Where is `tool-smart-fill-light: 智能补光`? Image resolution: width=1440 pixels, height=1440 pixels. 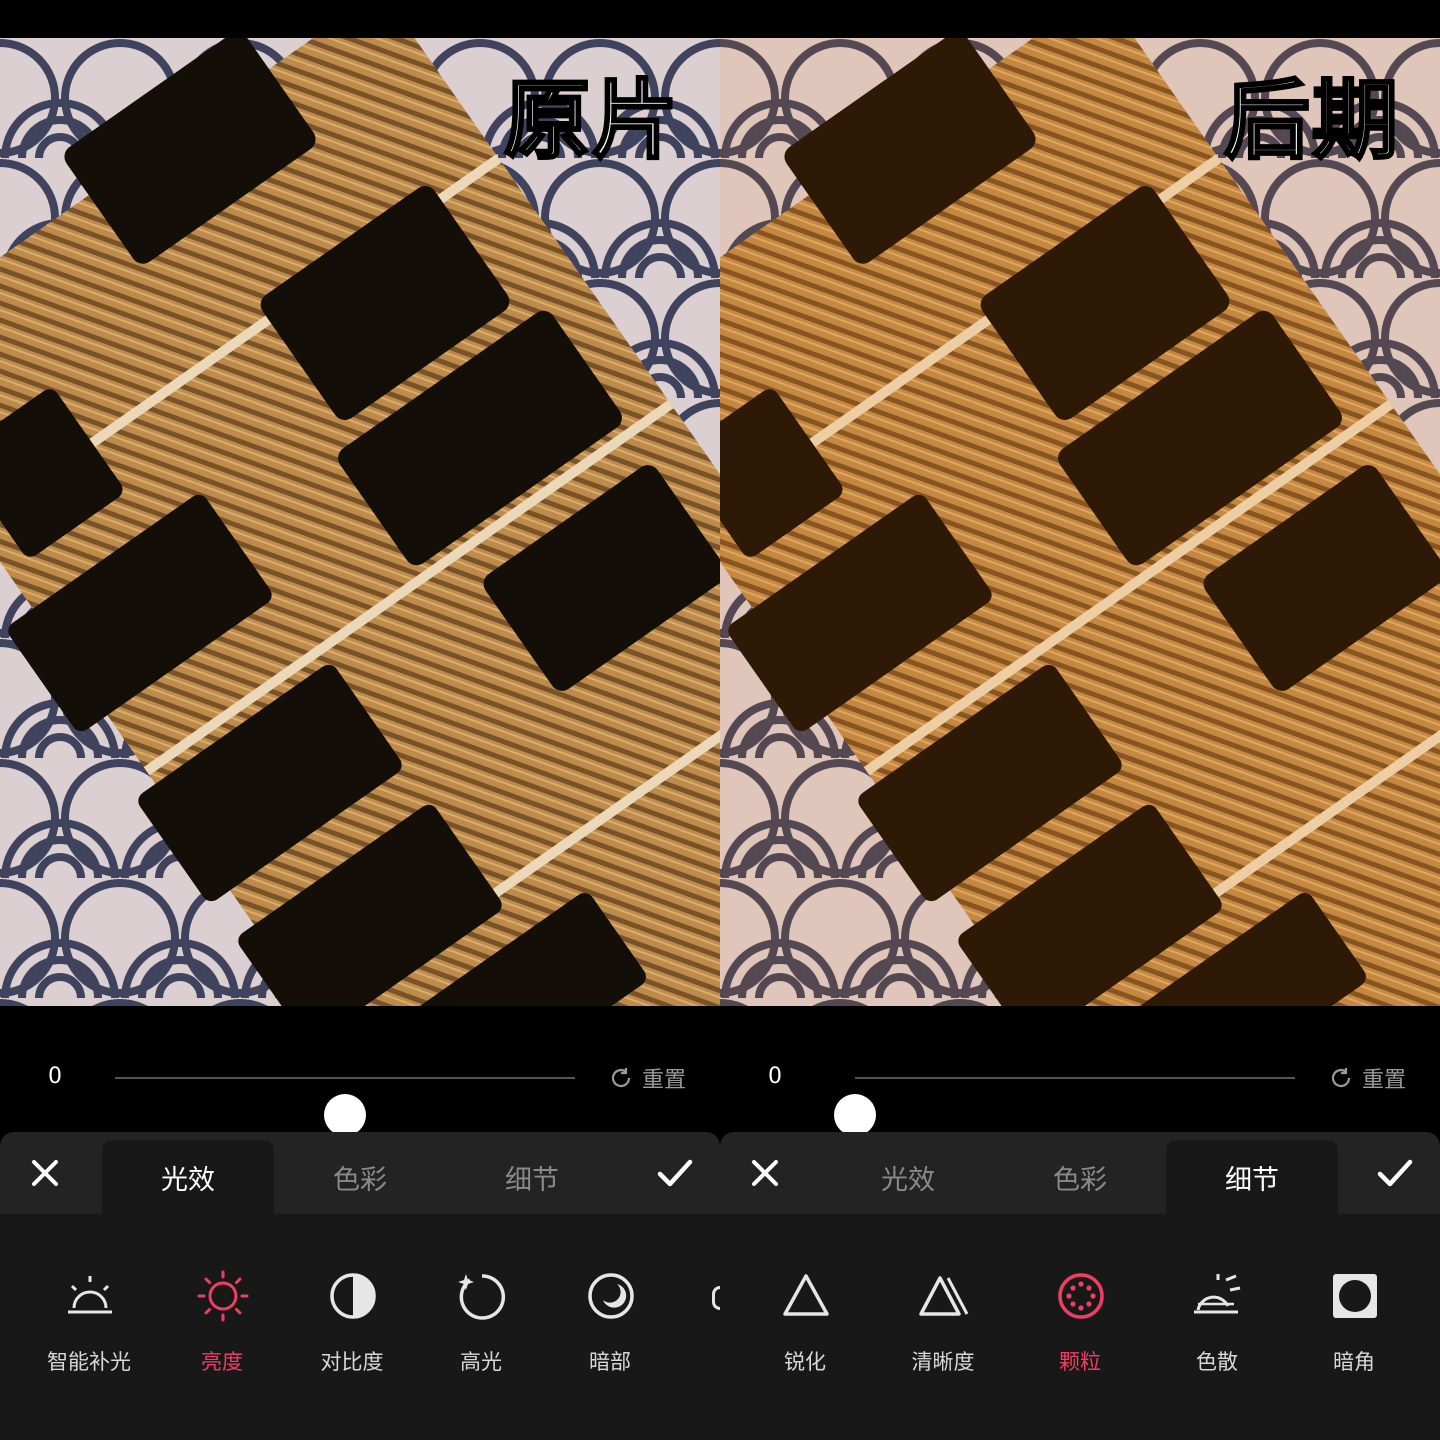 tool-smart-fill-light: 智能补光 is located at coordinates (89, 1335).